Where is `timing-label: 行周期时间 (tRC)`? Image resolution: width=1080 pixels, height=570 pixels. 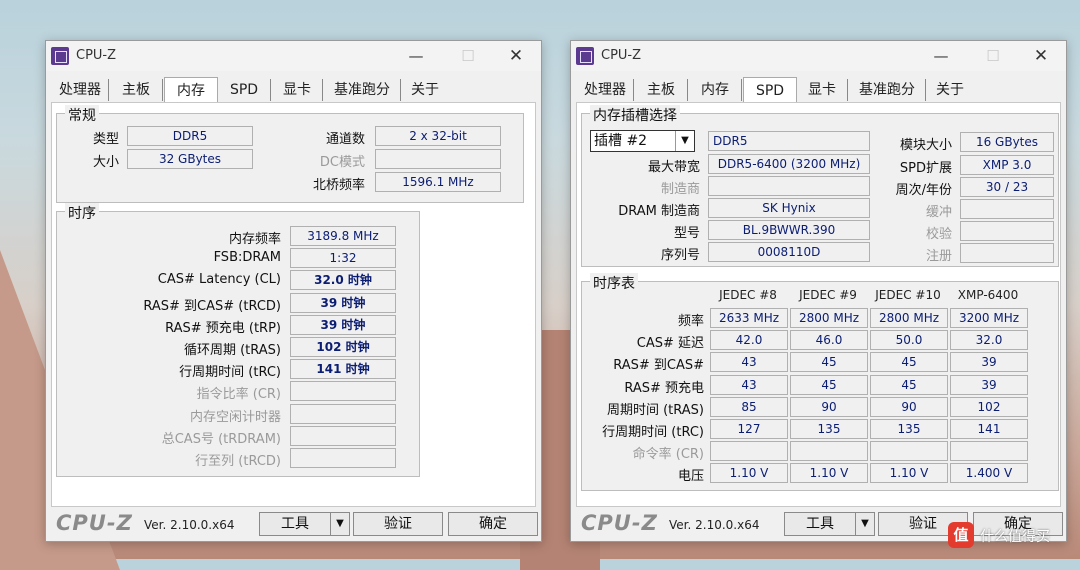 timing-label: 行周期时间 (tRC) is located at coordinates (230, 373).